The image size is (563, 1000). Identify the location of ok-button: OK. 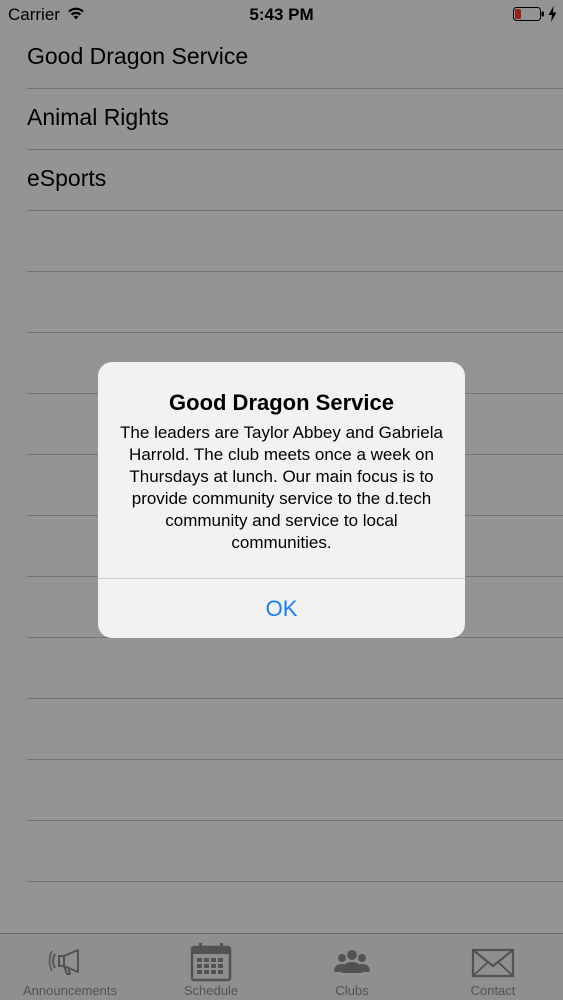
(281, 608).